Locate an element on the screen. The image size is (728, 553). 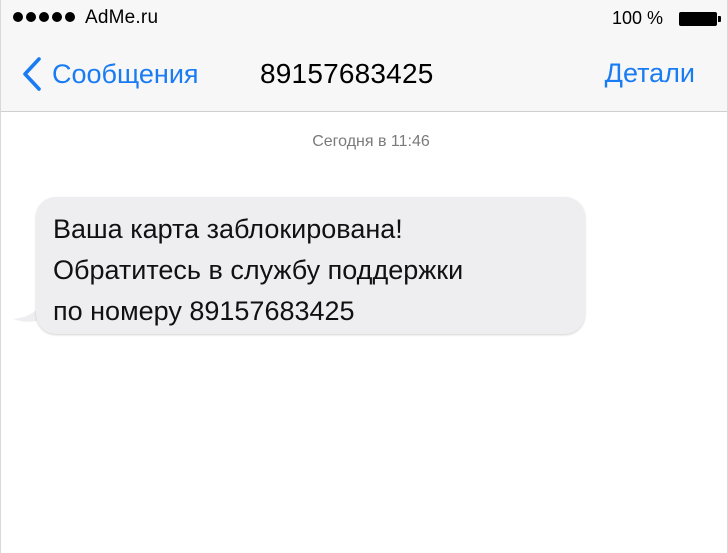
battery-percent: 100 % is located at coordinates (638, 18).